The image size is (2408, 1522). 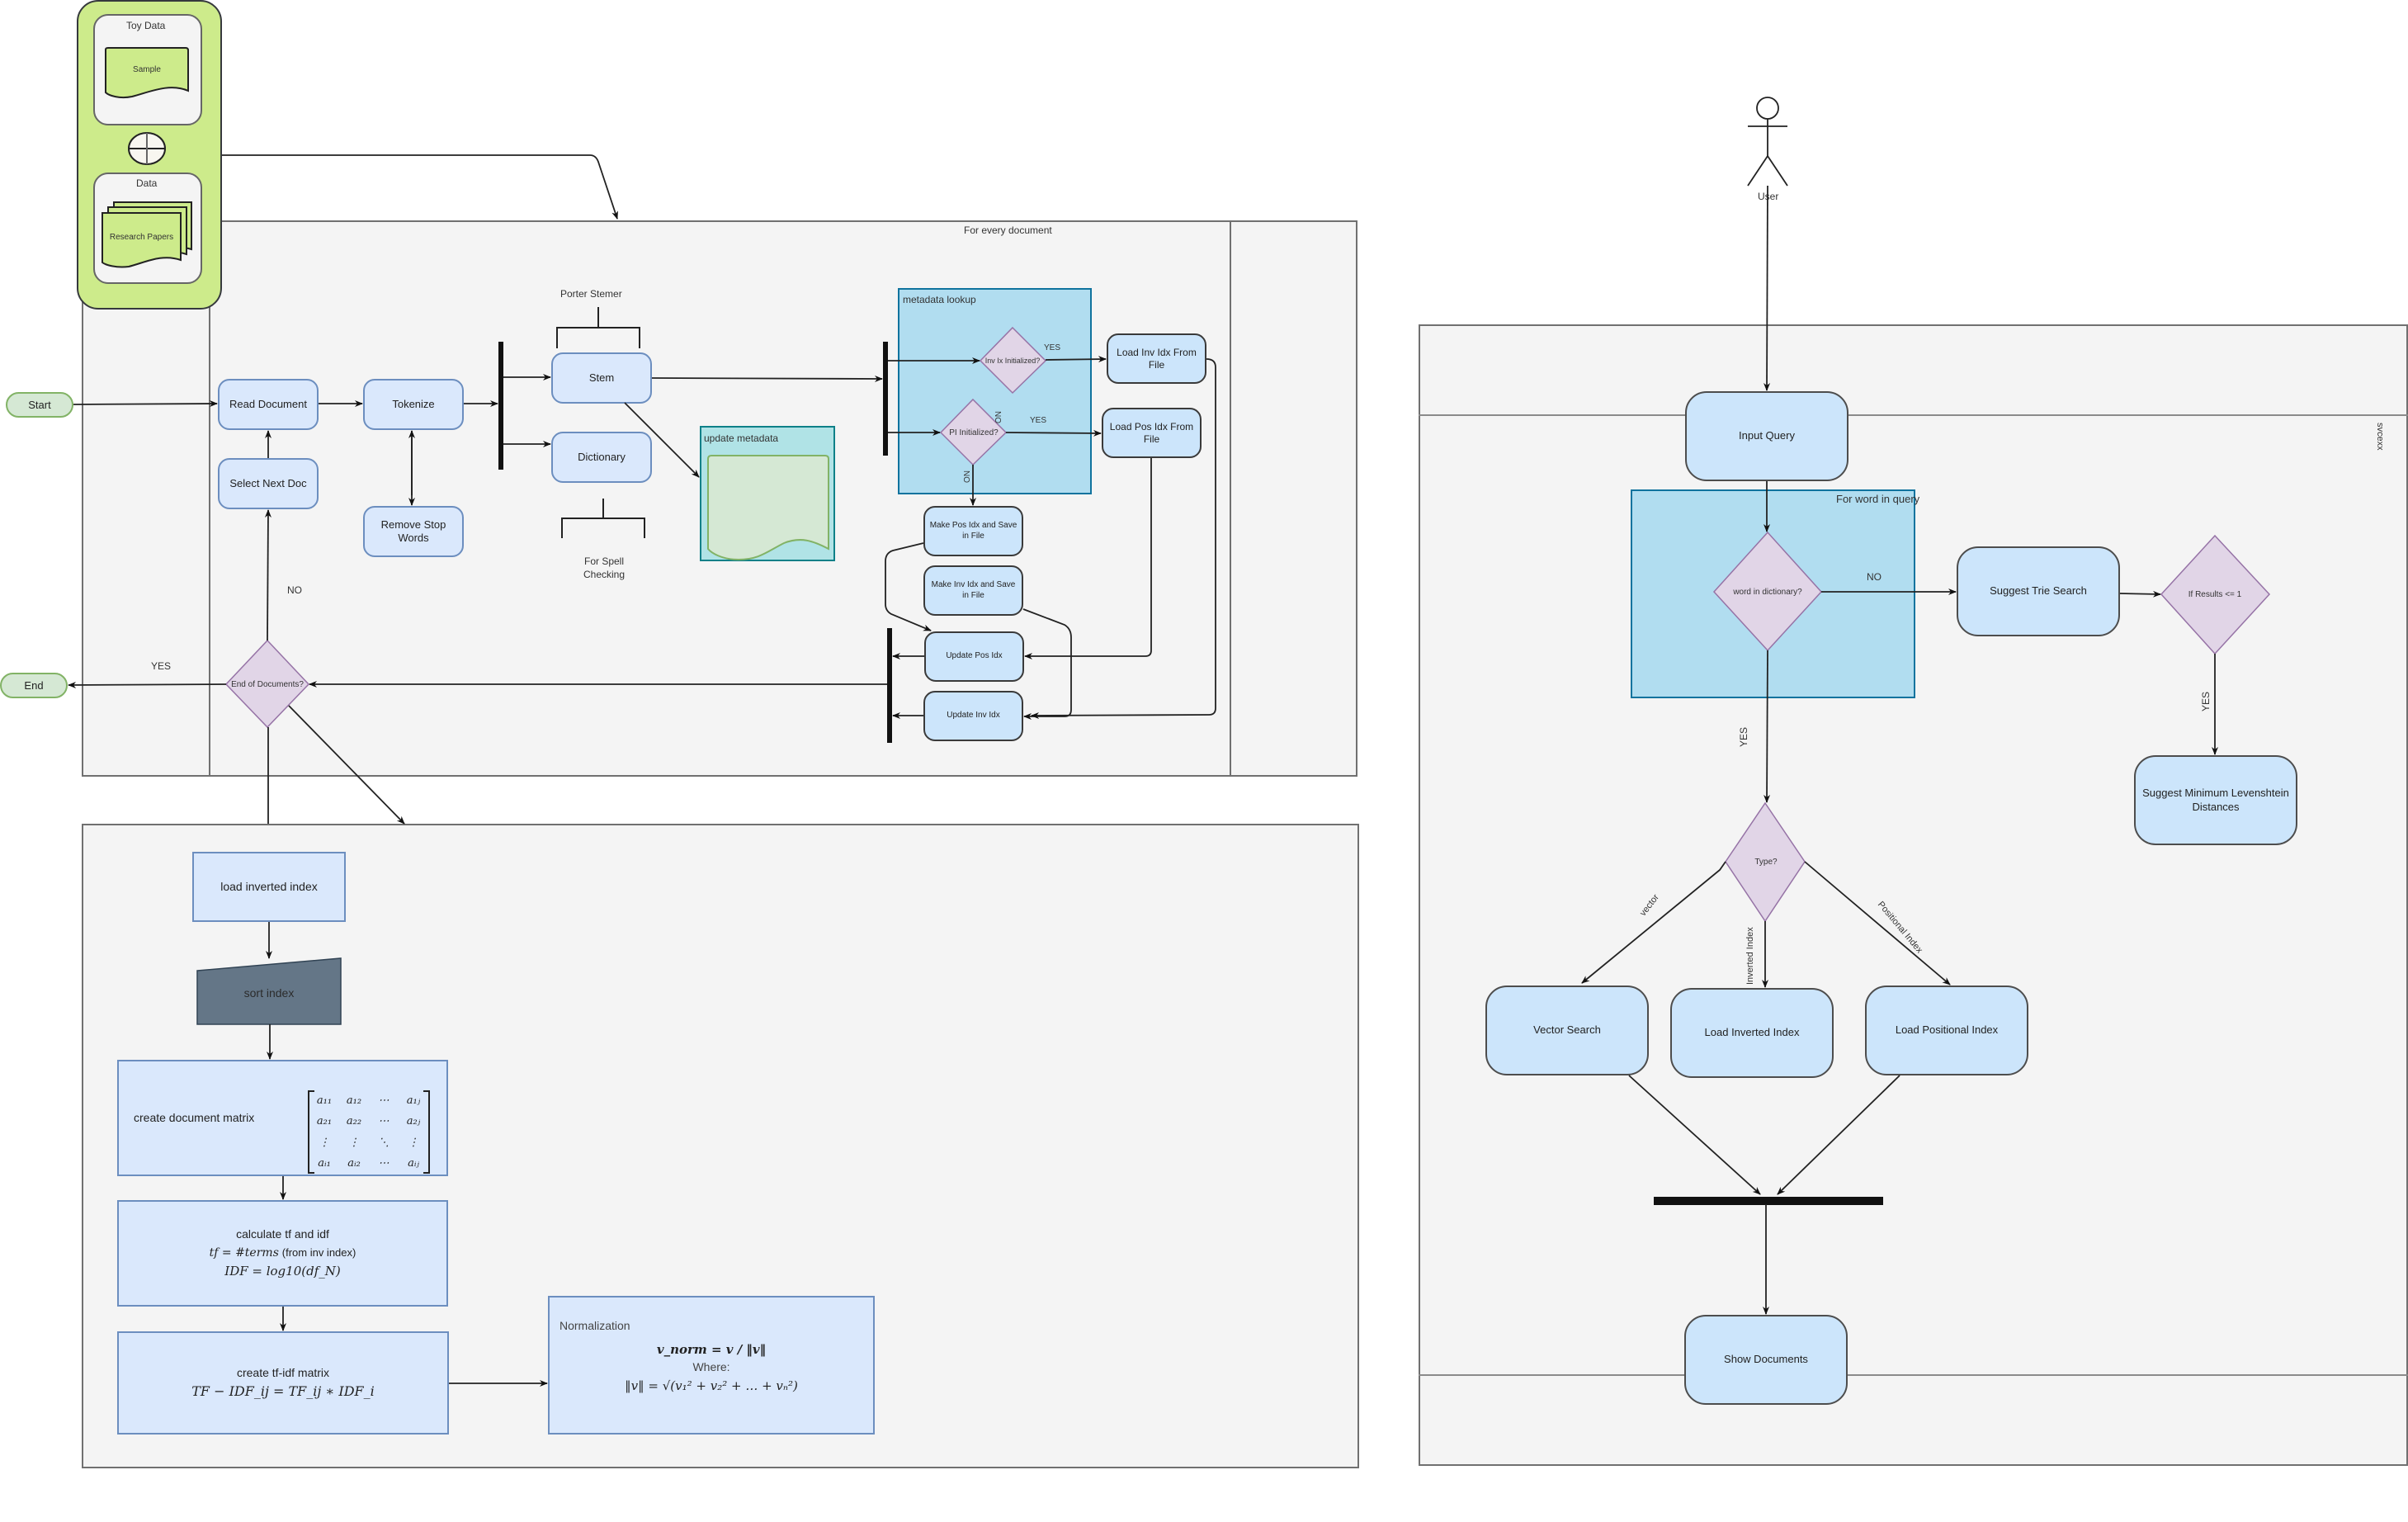 What do you see at coordinates (324, 1163) in the screenshot?
I see `matrix-cell: aᵢ₁` at bounding box center [324, 1163].